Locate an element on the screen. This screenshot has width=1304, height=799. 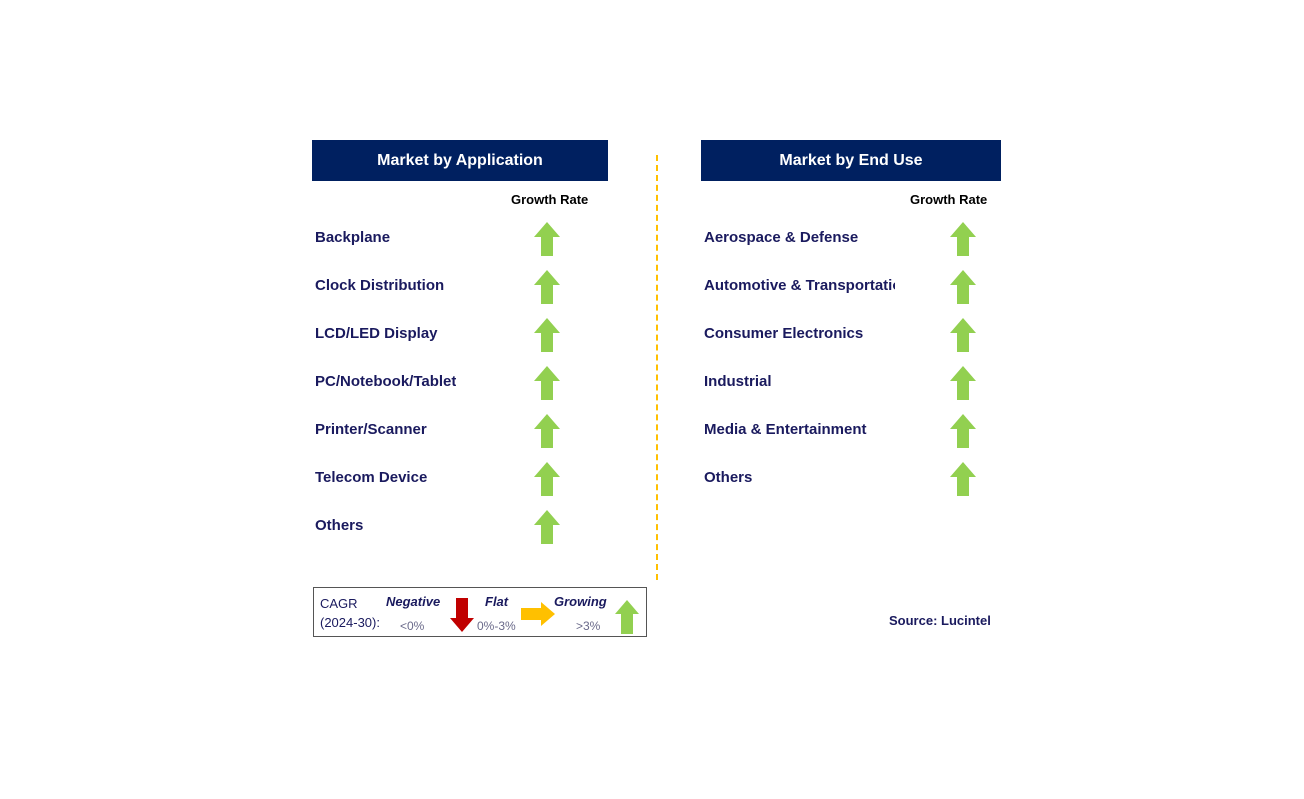
list-item-label: Aerospace & Defense is located at coordinates (781, 237).